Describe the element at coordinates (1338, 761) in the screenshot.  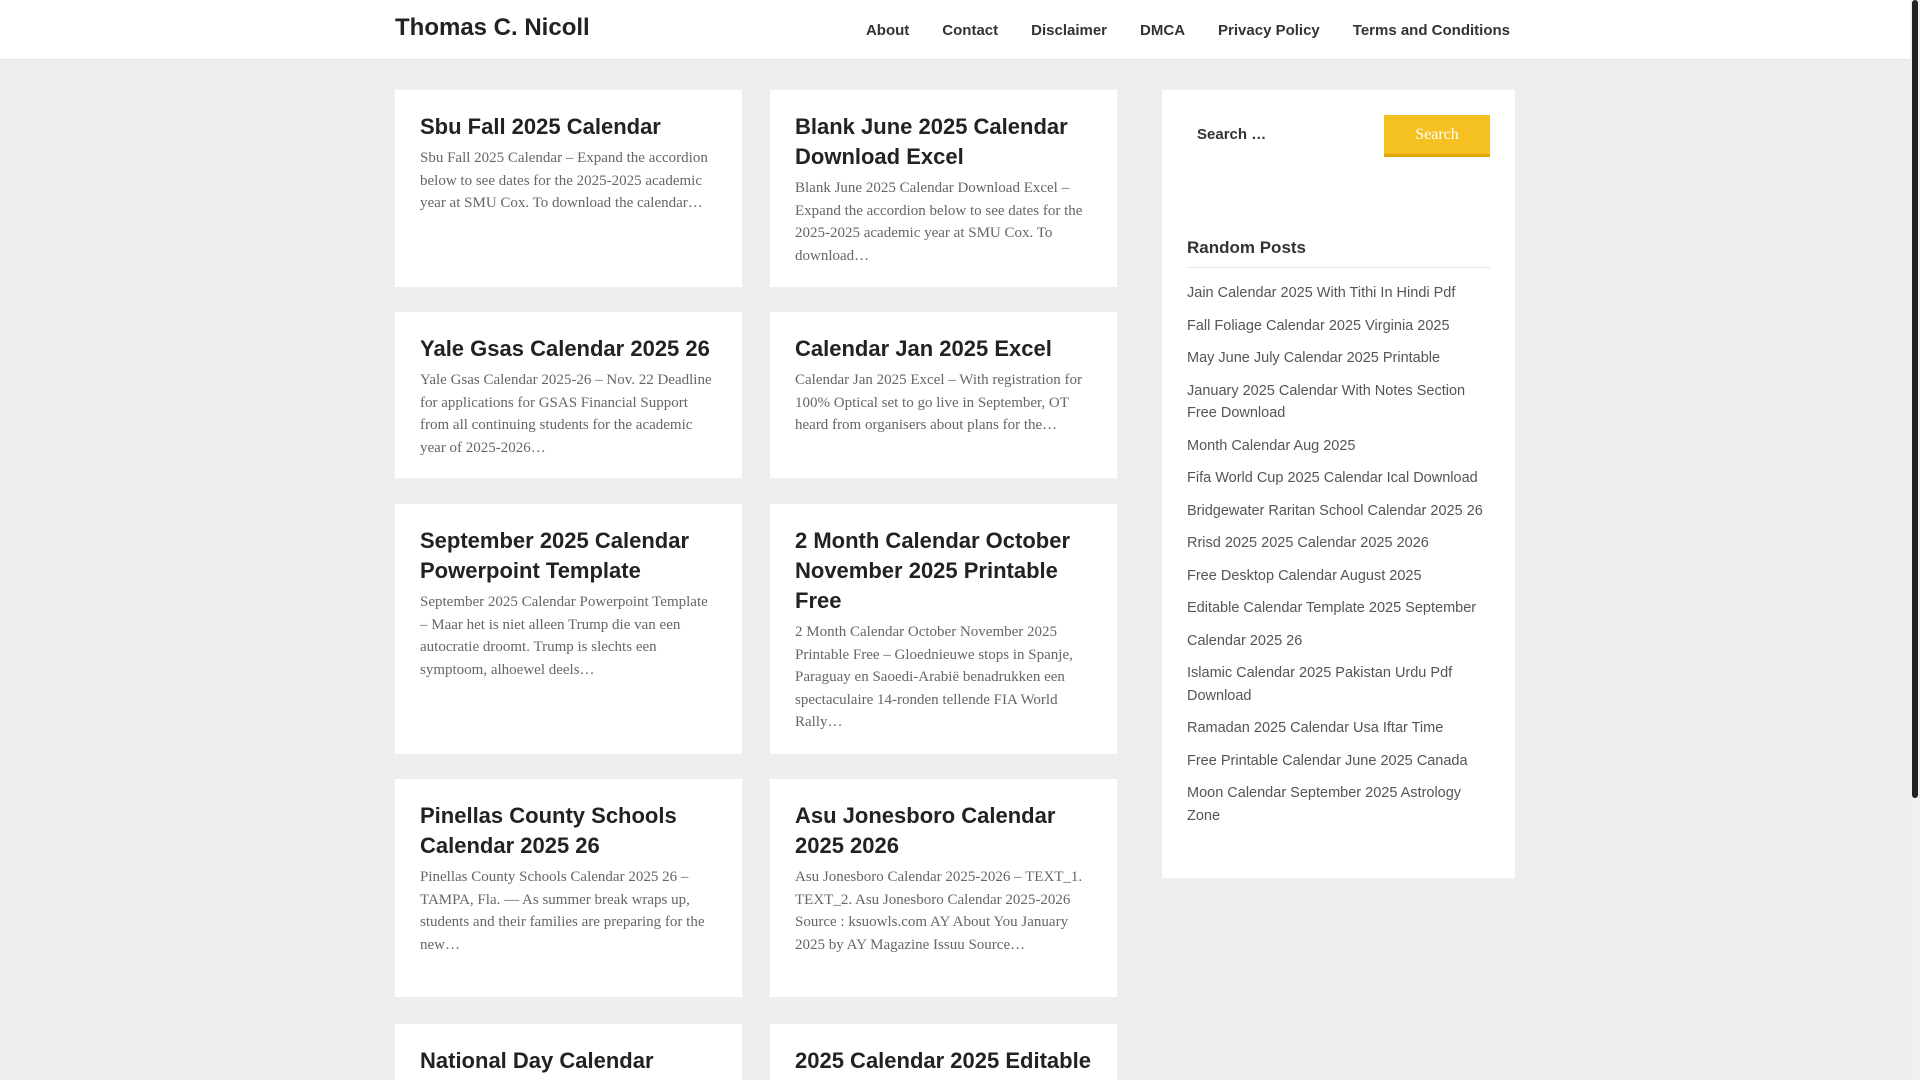
I see `random-post-link: Free Printable Calendar June 2025 Canada` at that location.